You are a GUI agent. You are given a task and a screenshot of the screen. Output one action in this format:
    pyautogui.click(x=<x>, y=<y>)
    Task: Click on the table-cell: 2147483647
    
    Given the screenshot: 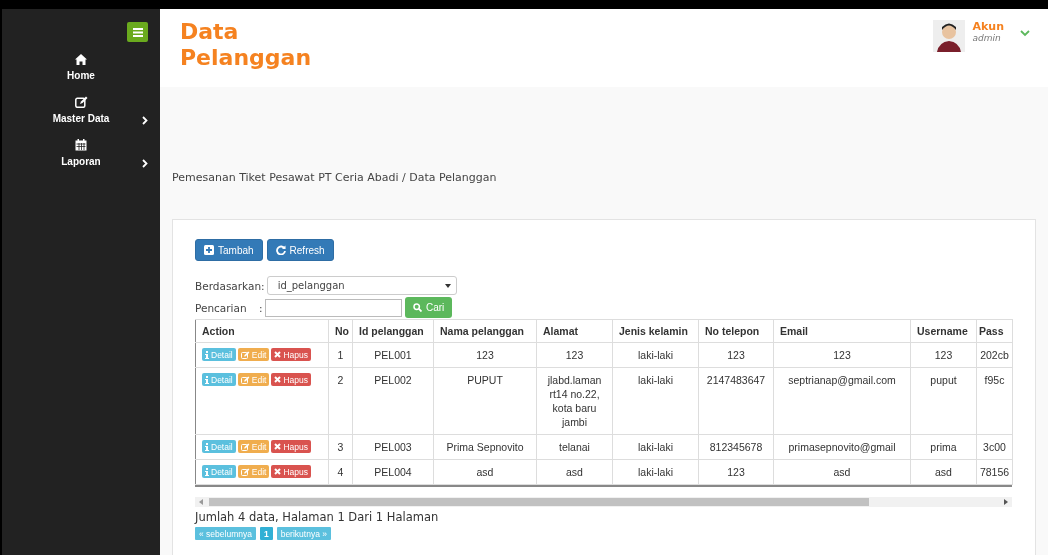 What is the action you would take?
    pyautogui.click(x=736, y=401)
    